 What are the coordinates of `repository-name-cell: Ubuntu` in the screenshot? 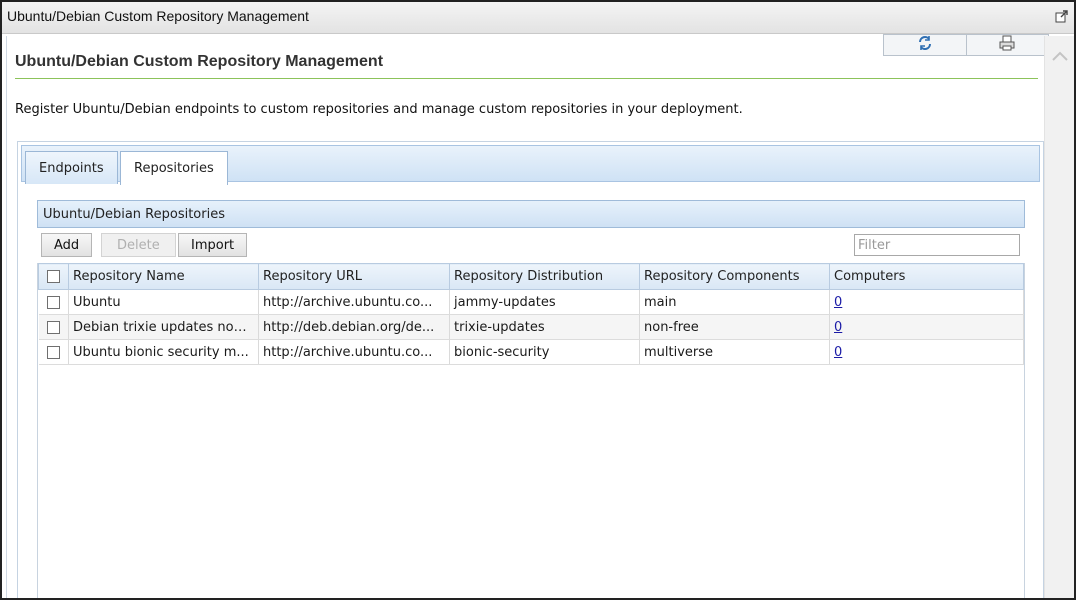 It's located at (163, 302).